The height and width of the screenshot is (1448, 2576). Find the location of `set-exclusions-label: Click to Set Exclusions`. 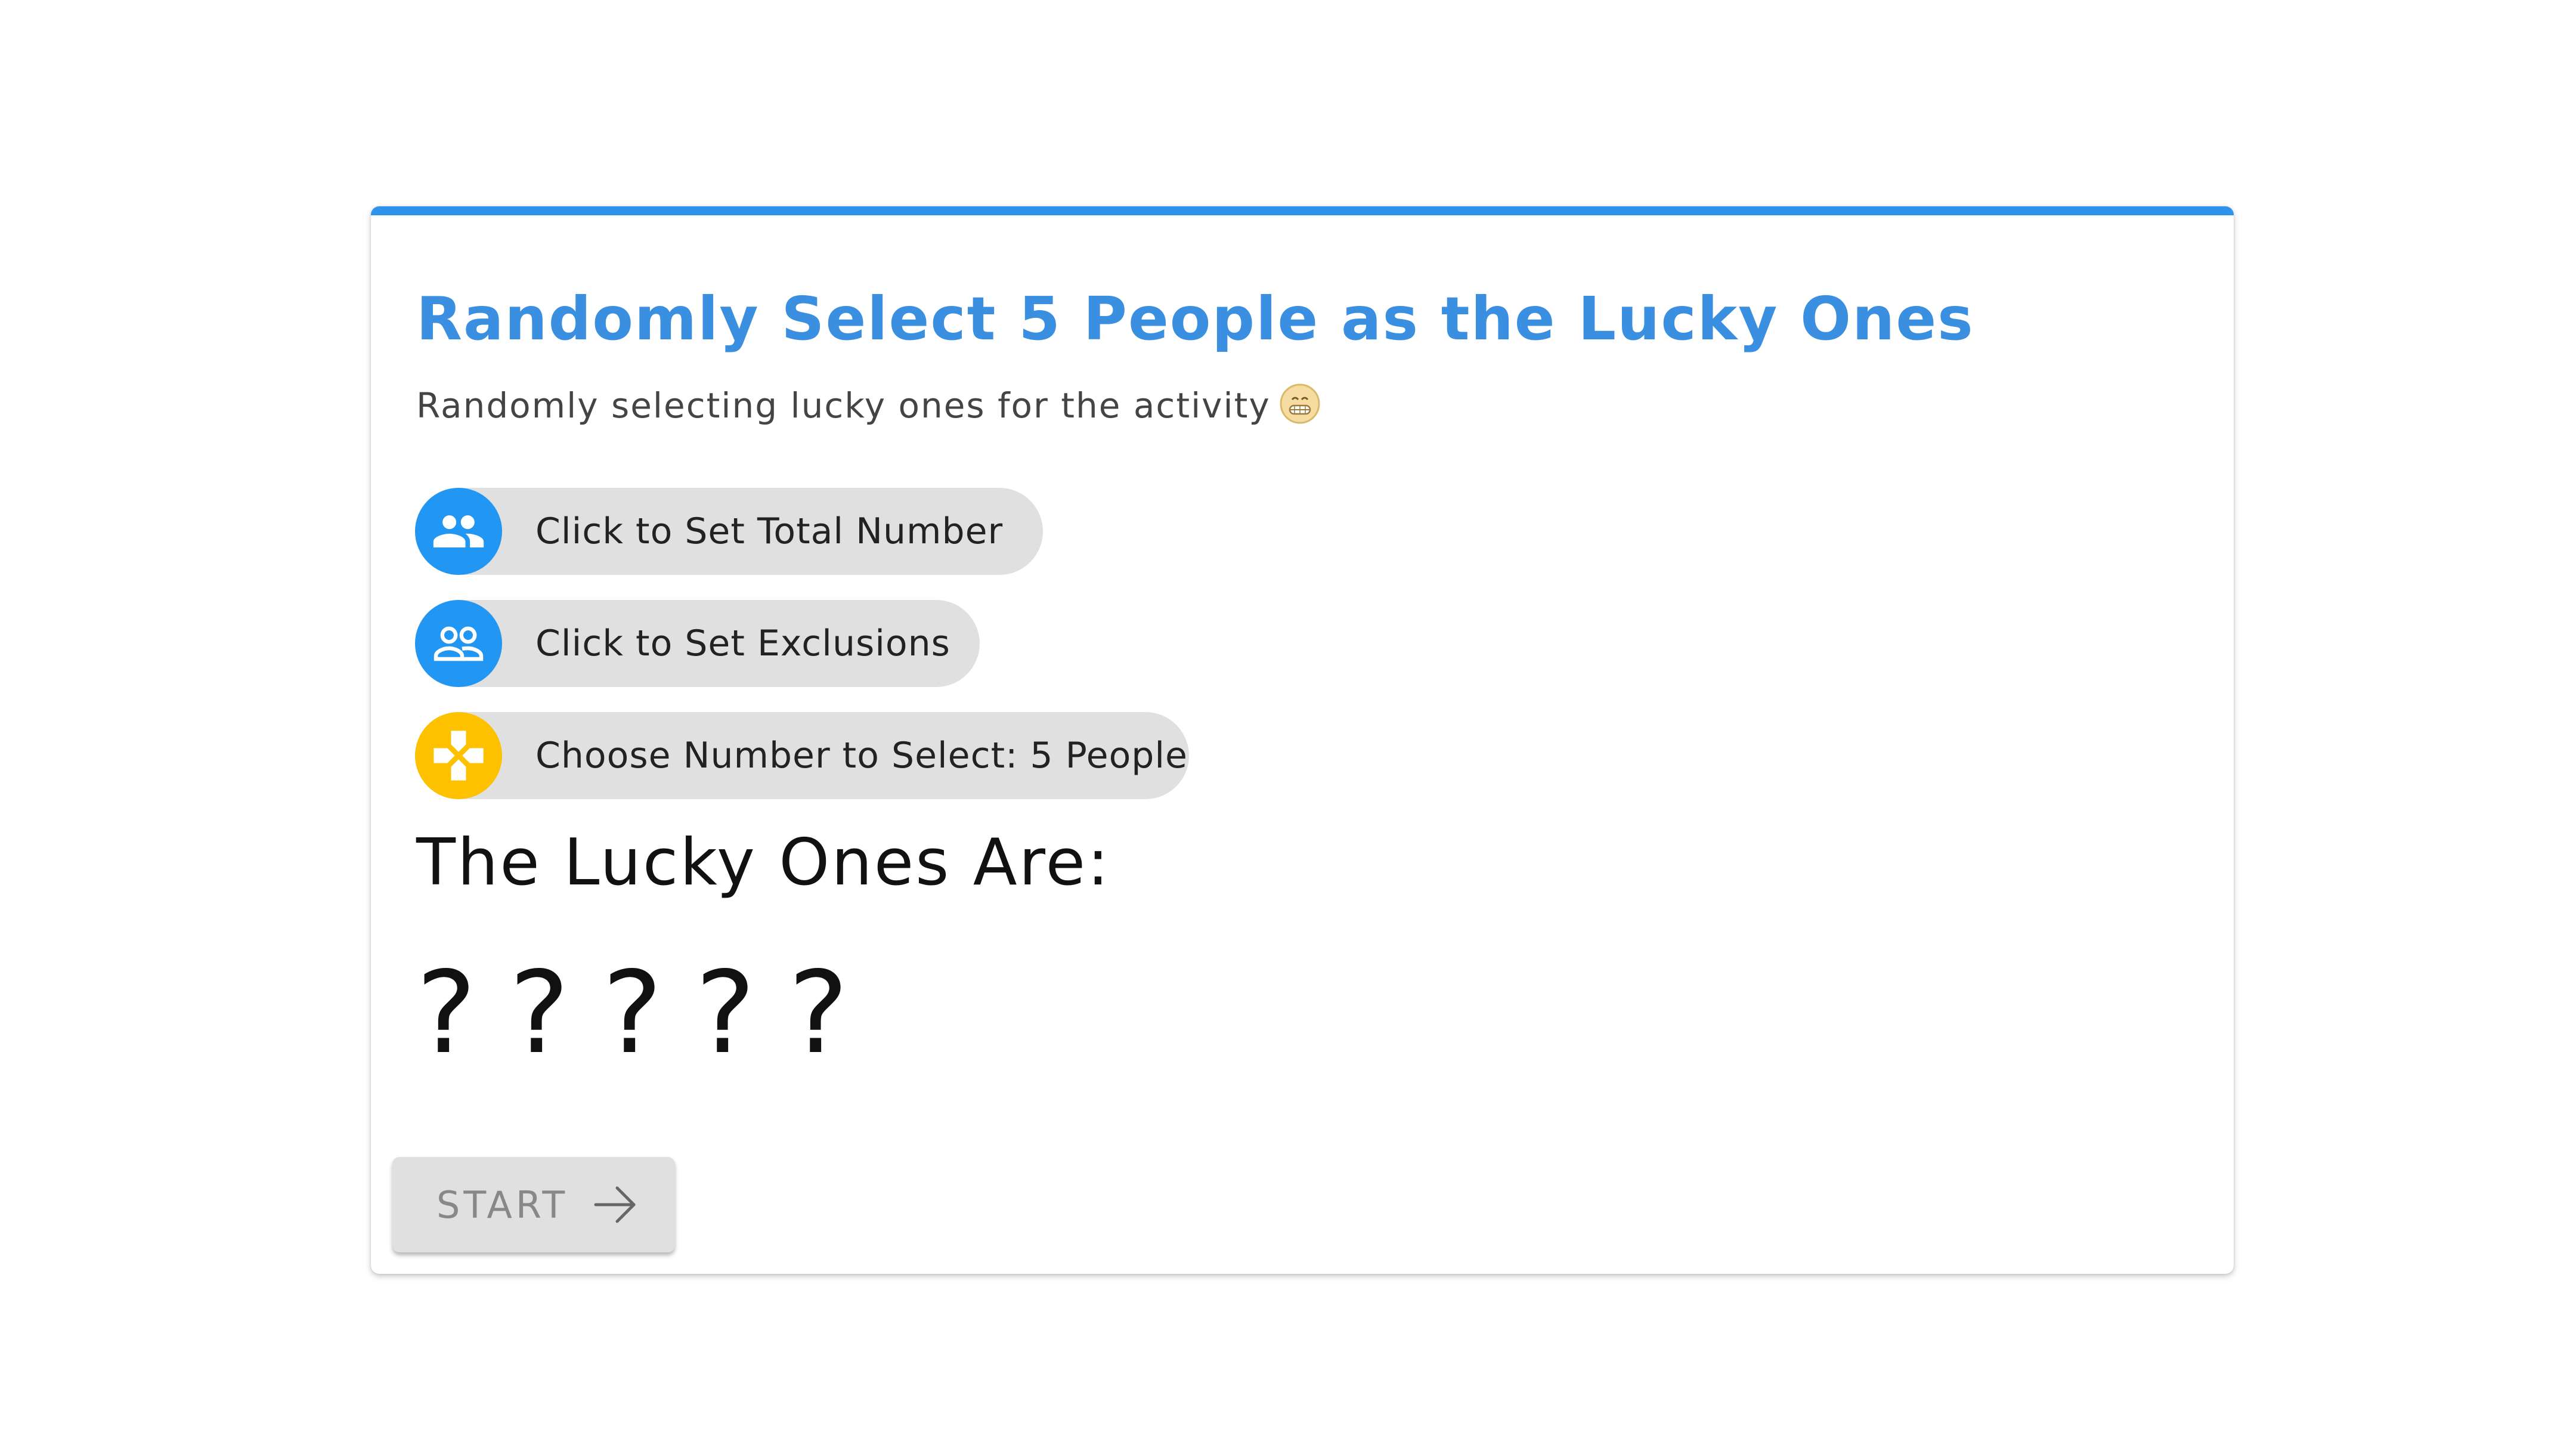

set-exclusions-label: Click to Set Exclusions is located at coordinates (743, 643).